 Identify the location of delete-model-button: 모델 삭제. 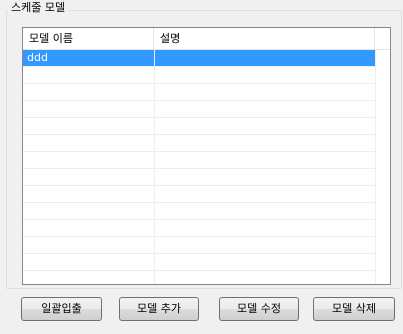
(354, 309).